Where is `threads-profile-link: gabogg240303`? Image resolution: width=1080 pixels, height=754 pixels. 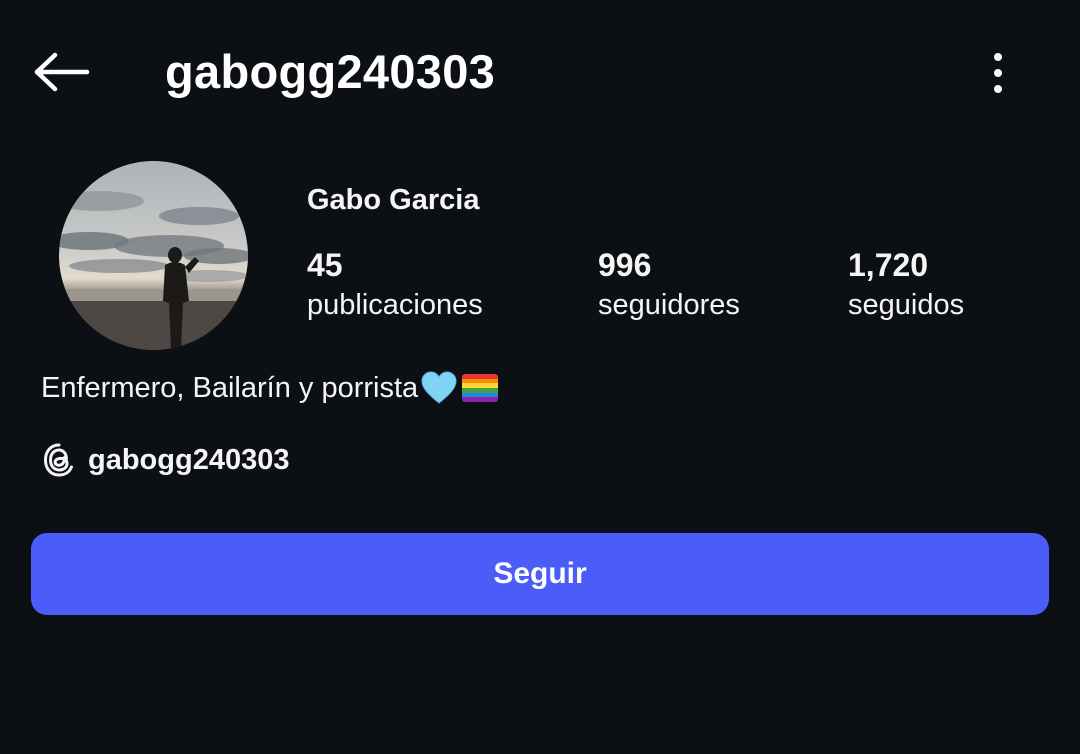 threads-profile-link: gabogg240303 is located at coordinates (165, 460).